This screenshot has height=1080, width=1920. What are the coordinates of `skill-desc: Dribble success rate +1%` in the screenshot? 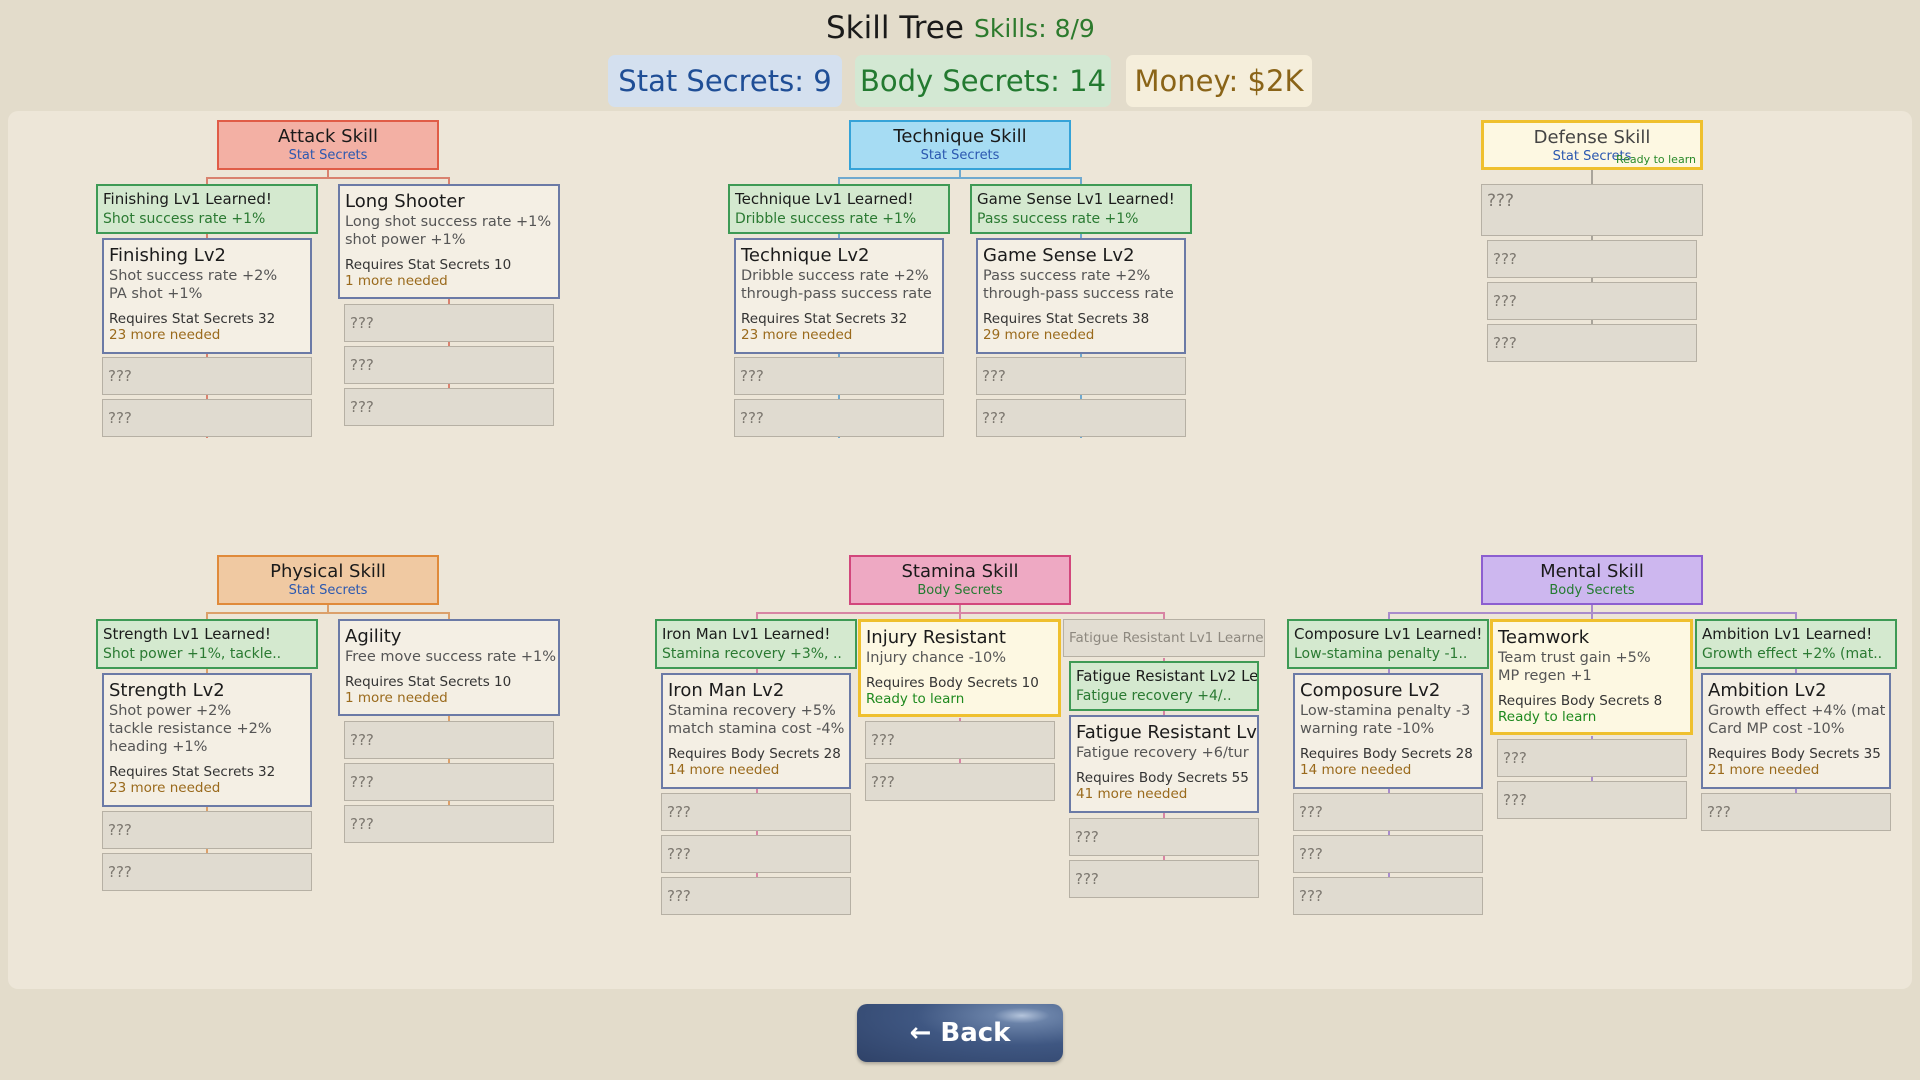 It's located at (826, 219).